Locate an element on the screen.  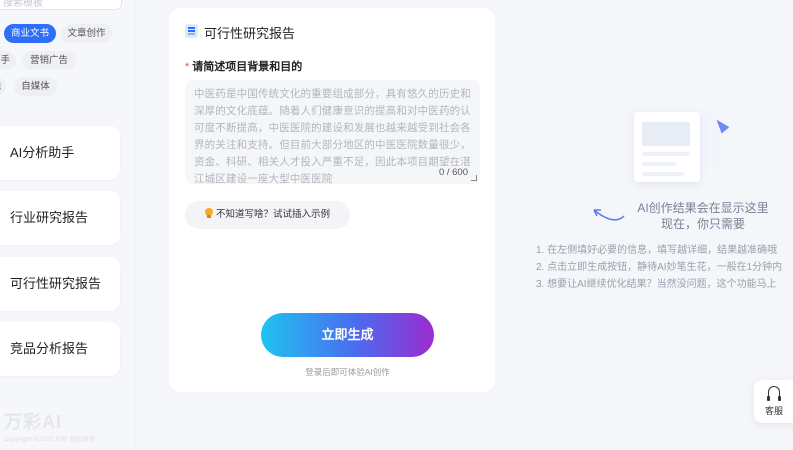
tip-item: 2. 点击立即生成按钮，静待AI妙笔生花，一般在1分钟内 is located at coordinates (659, 267).